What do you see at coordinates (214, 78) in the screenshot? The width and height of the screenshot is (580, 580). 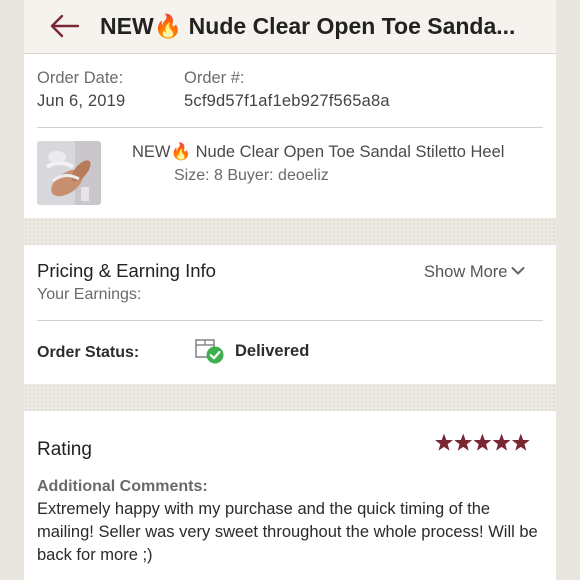 I see `order-number-label: Order #:` at bounding box center [214, 78].